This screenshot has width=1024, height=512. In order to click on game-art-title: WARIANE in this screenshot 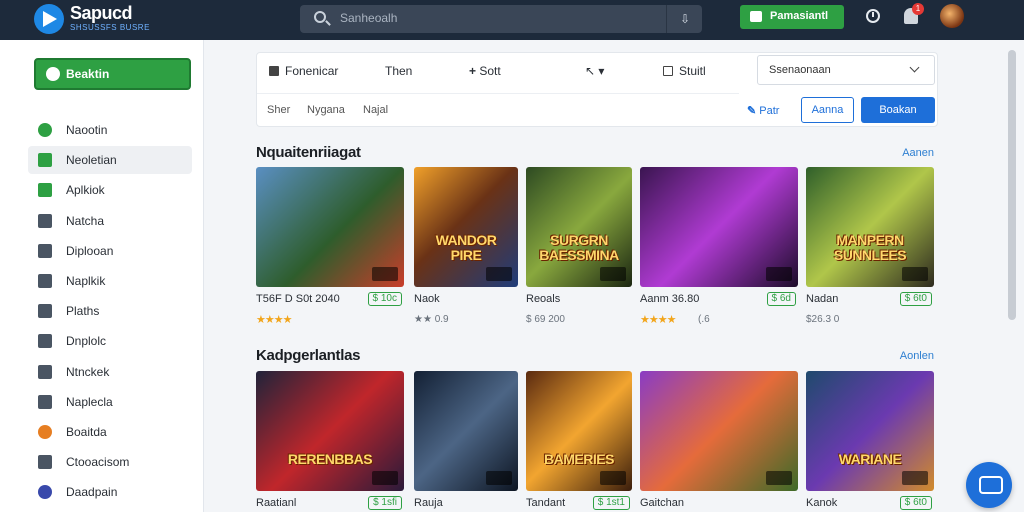, I will do `click(870, 459)`.